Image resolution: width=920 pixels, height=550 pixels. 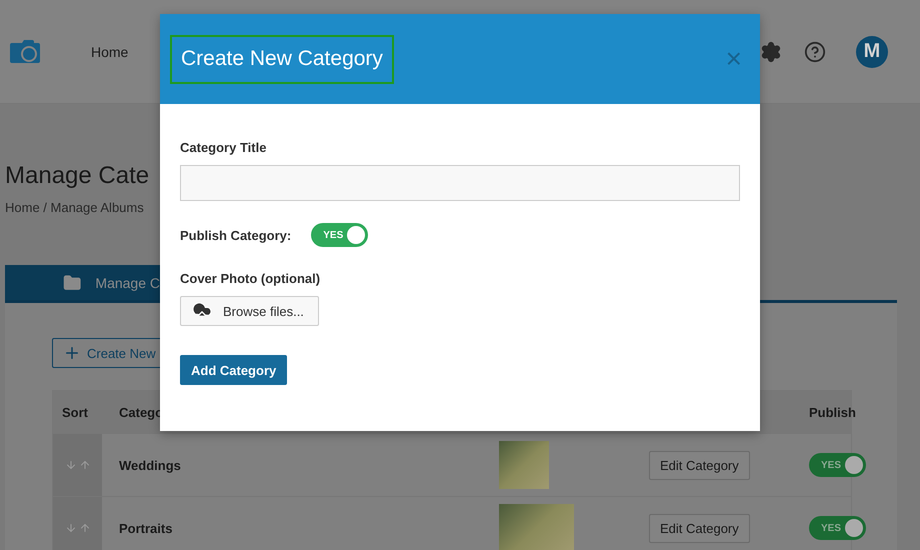 I want to click on column-header: Publish, so click(x=832, y=412).